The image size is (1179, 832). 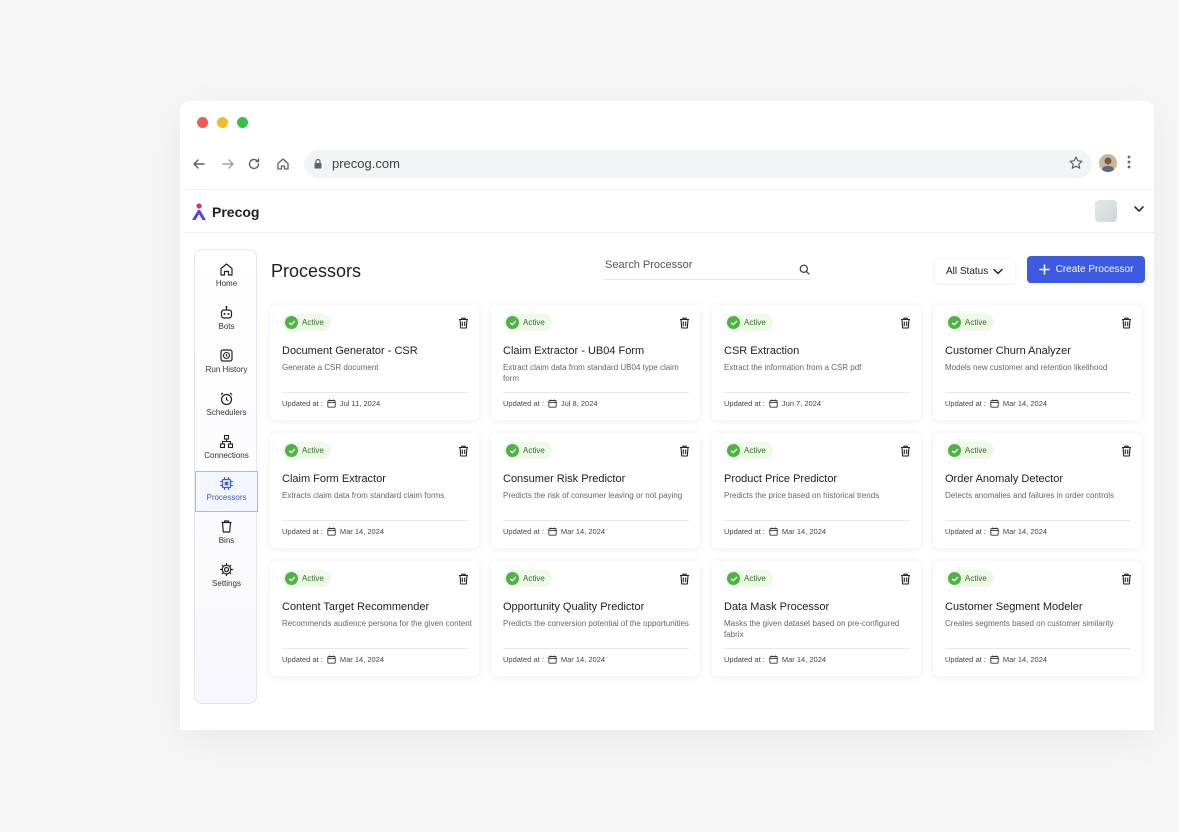 I want to click on forward-arrow-icon, so click(x=228, y=164).